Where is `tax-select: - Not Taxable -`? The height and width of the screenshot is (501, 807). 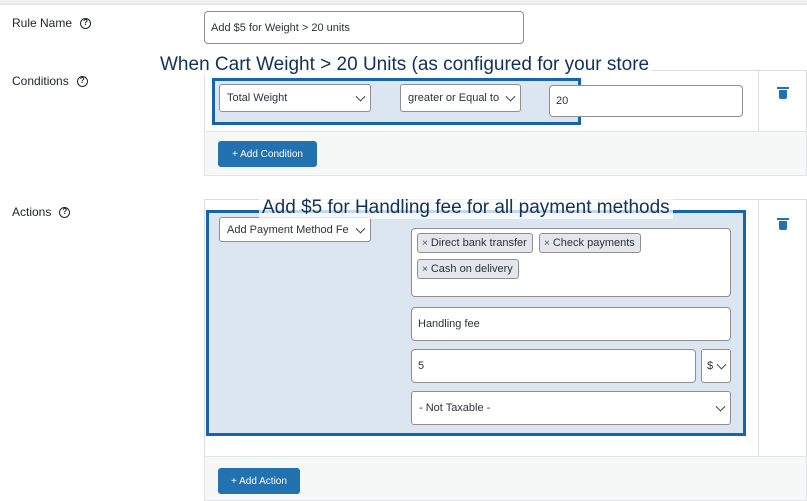 tax-select: - Not Taxable - is located at coordinates (571, 408).